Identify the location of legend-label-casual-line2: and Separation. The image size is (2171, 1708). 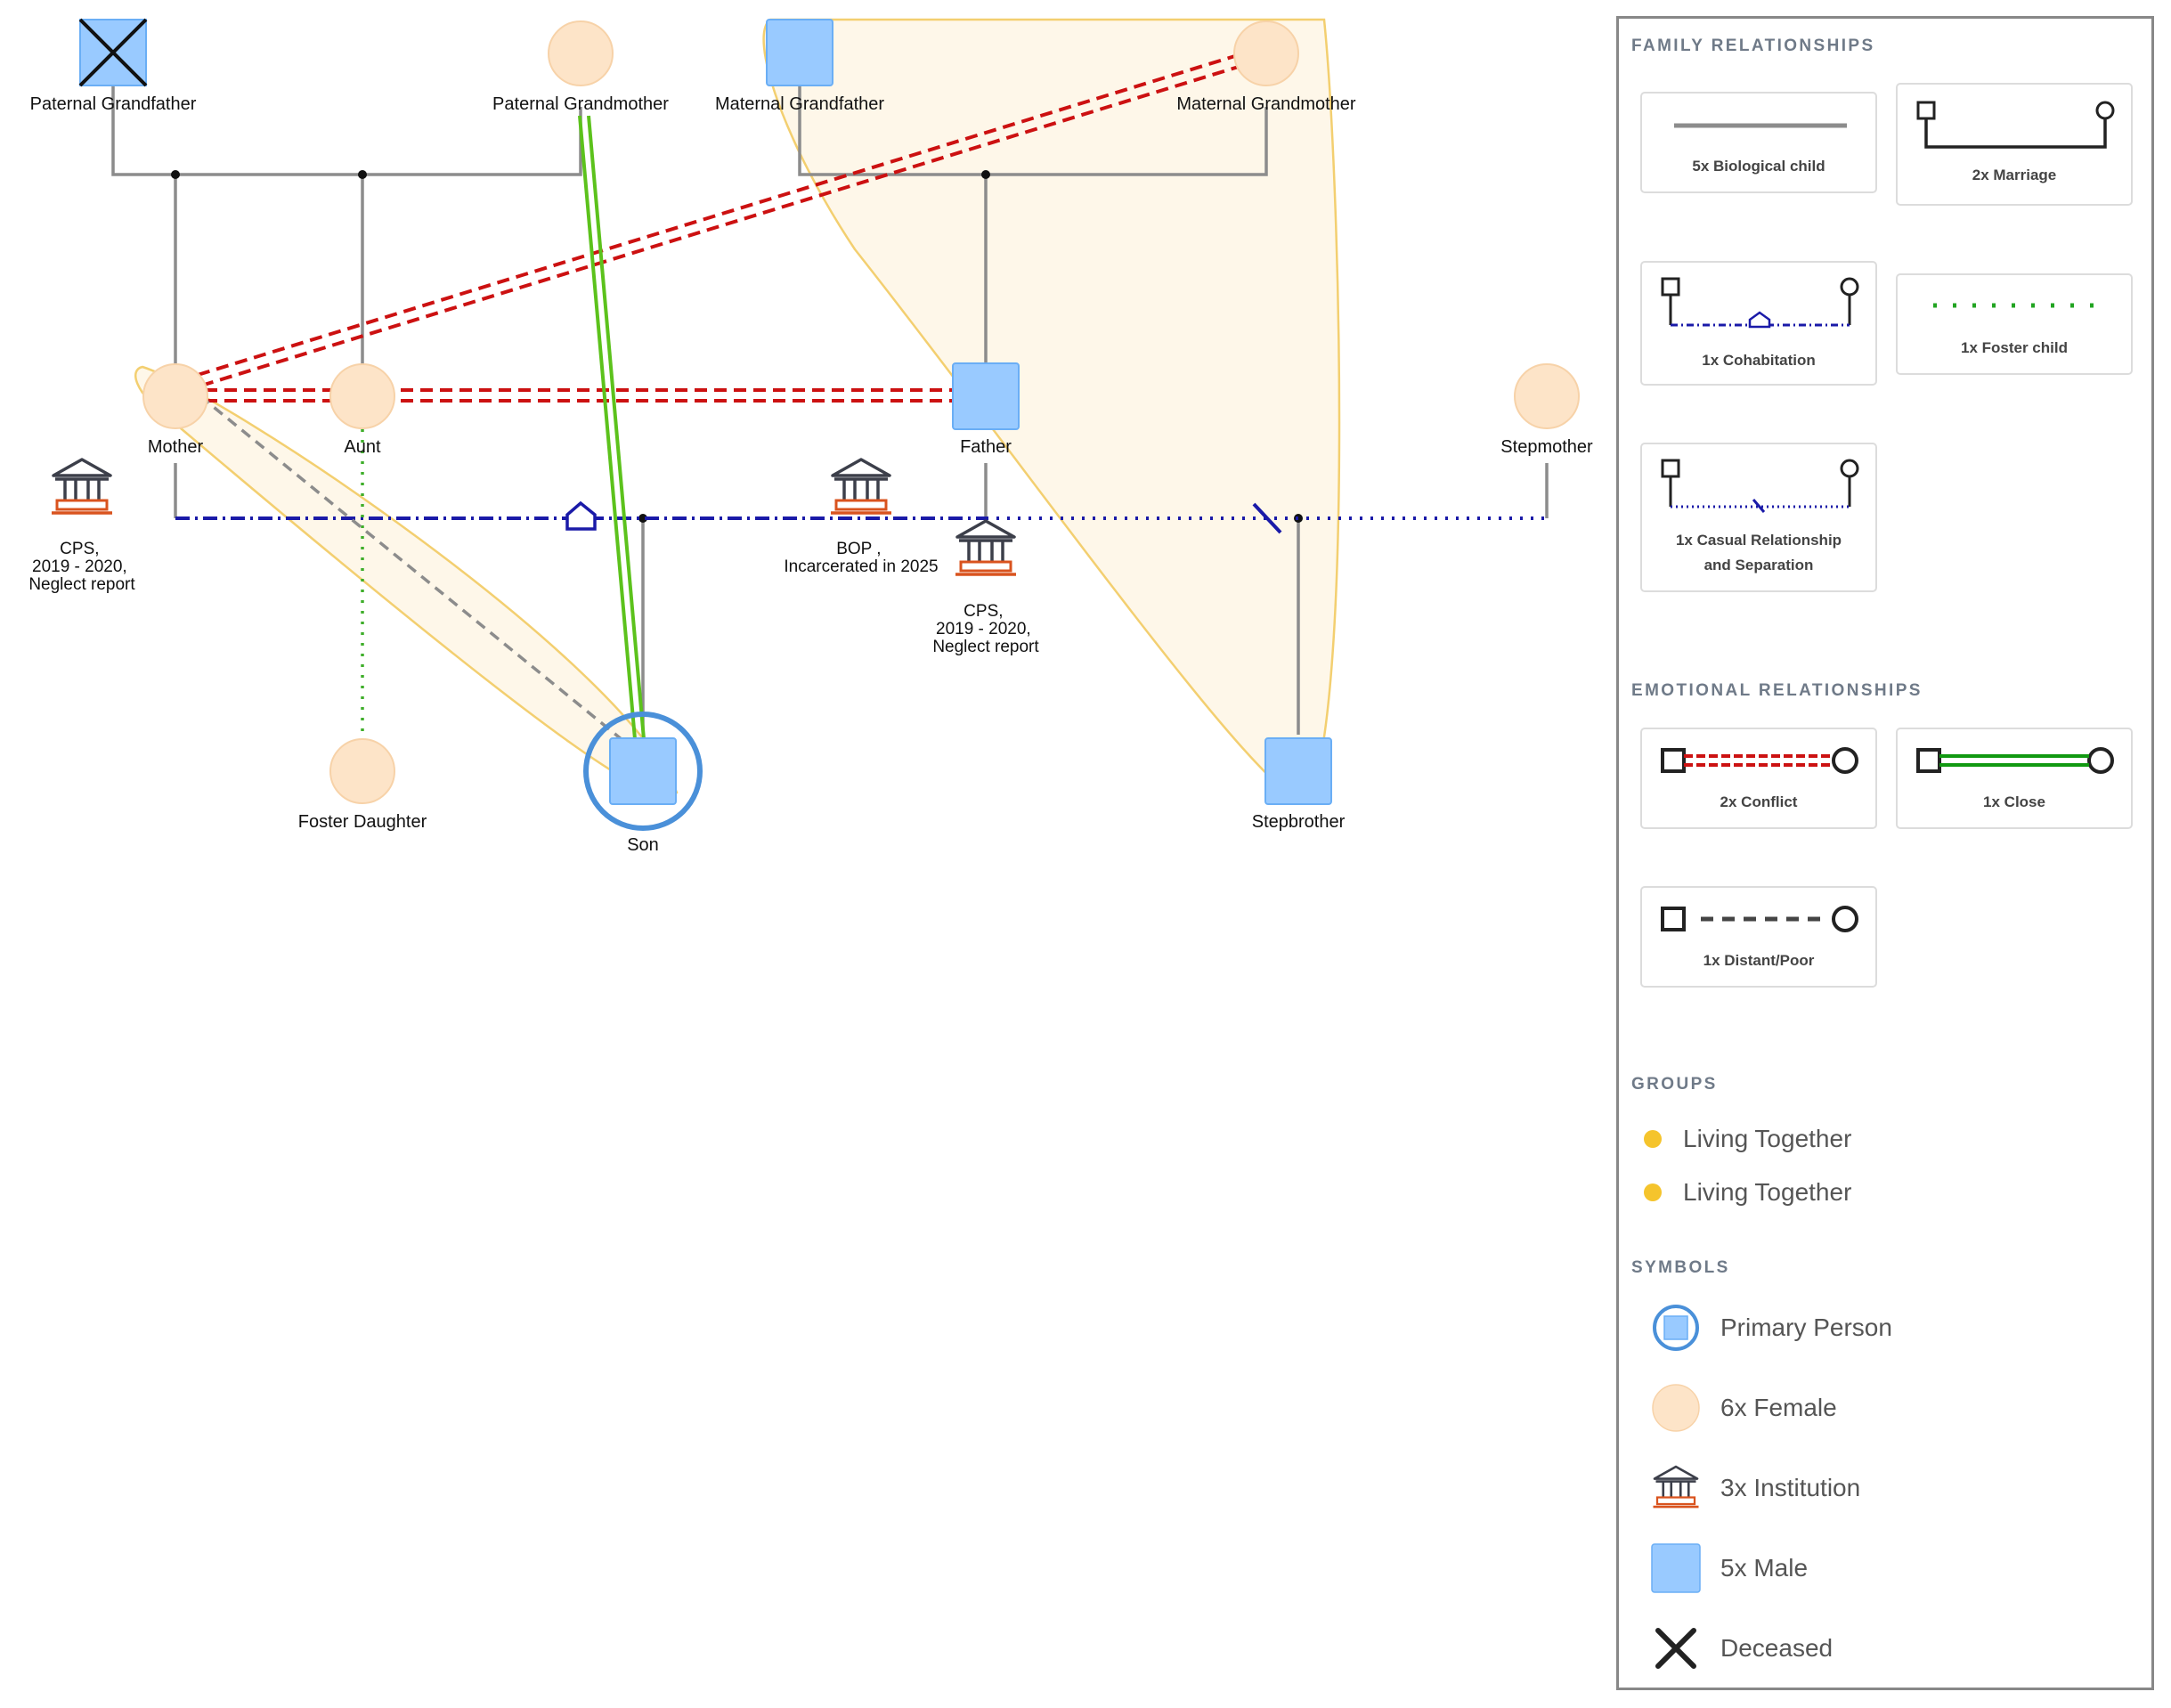
(1759, 565).